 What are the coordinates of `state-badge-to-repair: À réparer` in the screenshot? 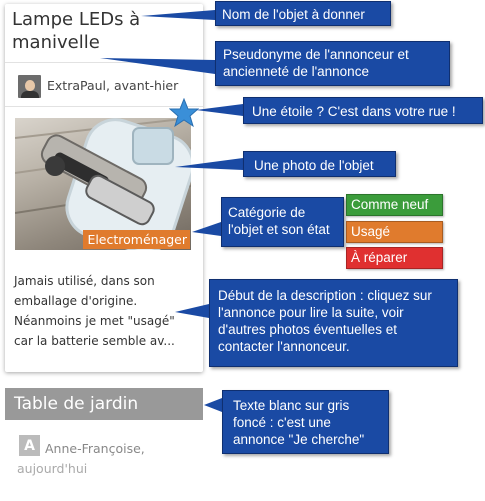 It's located at (394, 258).